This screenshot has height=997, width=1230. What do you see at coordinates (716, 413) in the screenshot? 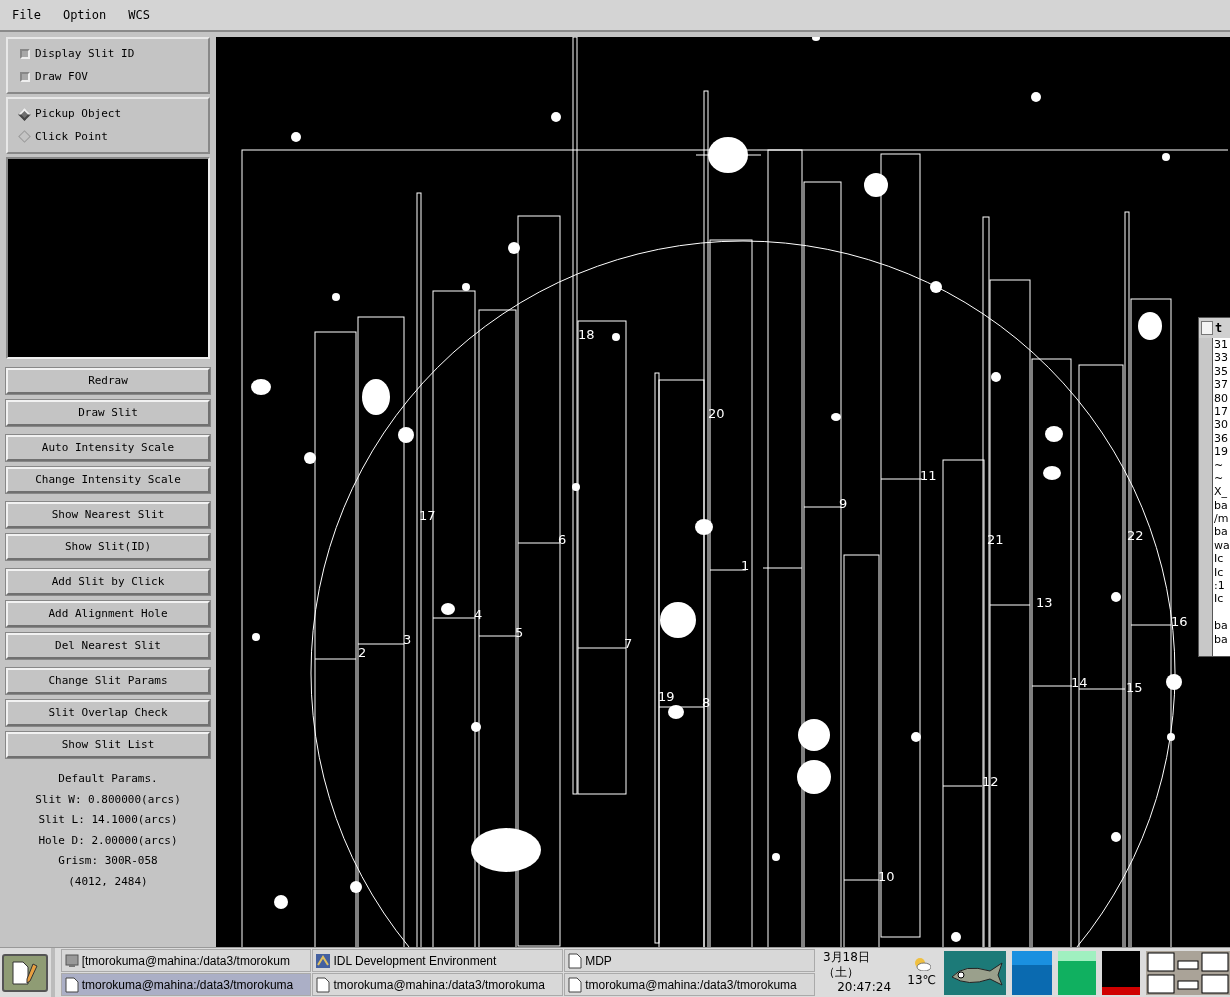
I see `slit-number: 20` at bounding box center [716, 413].